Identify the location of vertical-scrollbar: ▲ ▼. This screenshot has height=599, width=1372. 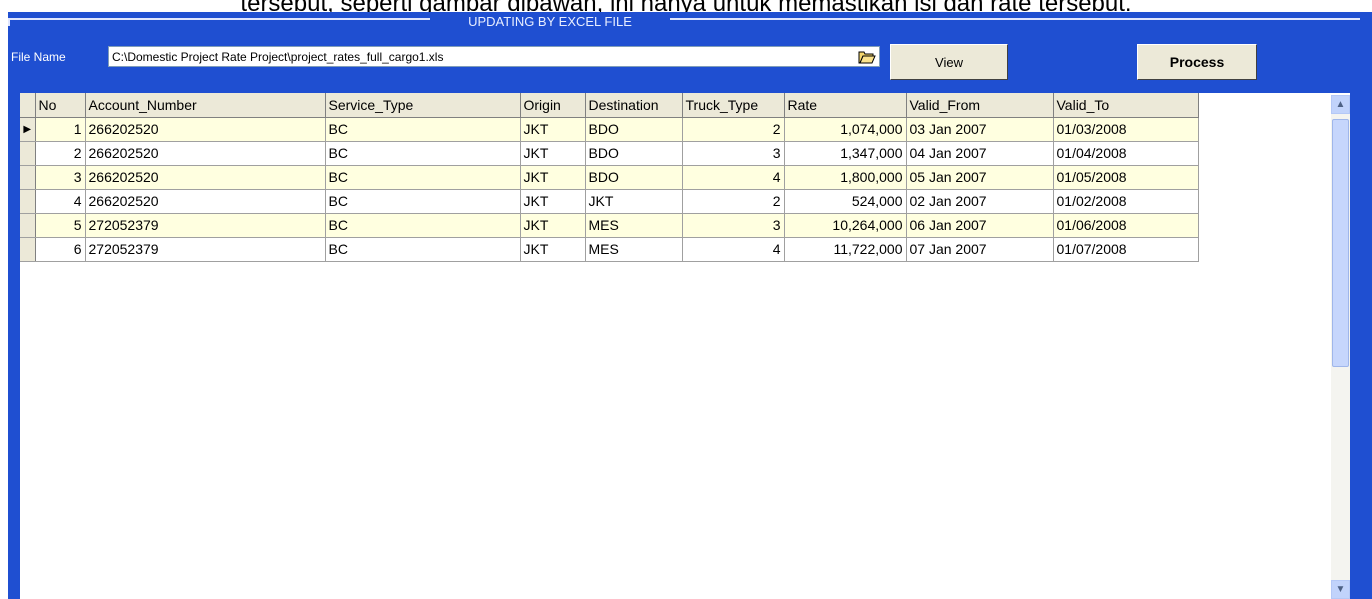
(1340, 347).